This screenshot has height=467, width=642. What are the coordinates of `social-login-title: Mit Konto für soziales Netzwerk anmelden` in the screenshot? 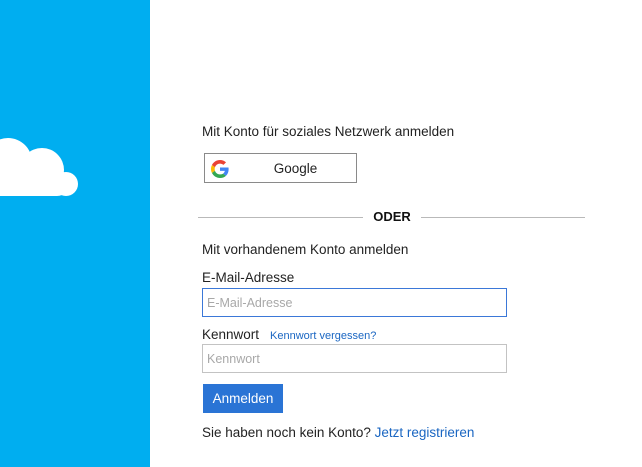 It's located at (328, 131).